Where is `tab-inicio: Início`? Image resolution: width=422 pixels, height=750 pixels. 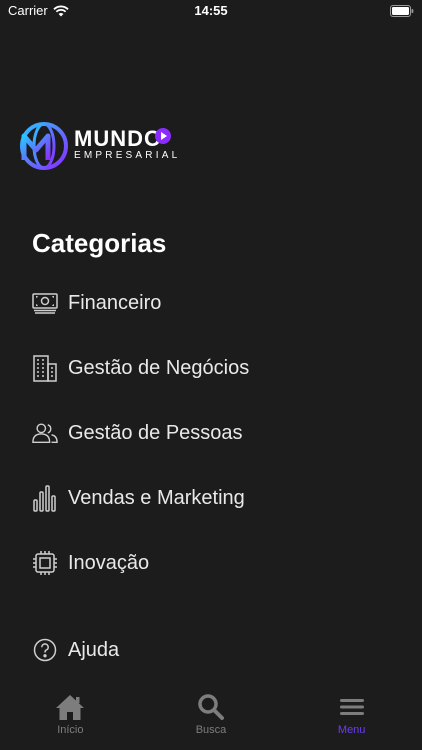 tab-inicio: Início is located at coordinates (70, 720).